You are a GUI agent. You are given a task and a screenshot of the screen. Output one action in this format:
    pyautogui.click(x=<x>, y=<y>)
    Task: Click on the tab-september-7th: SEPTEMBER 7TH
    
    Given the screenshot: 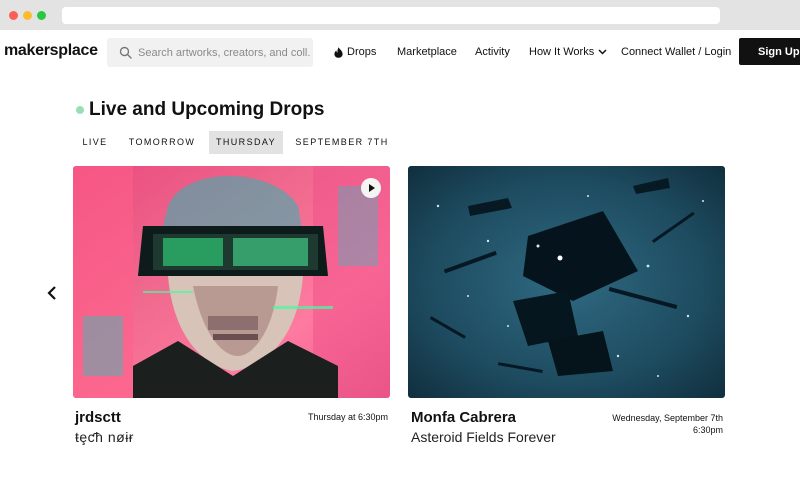 What is the action you would take?
    pyautogui.click(x=342, y=142)
    